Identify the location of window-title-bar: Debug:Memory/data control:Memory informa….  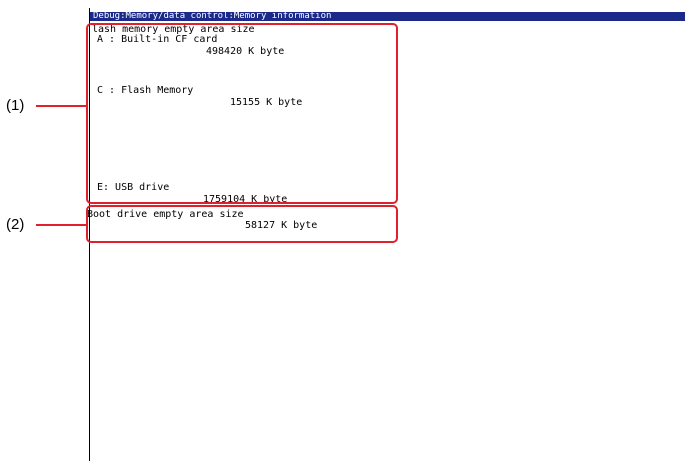
(387, 16).